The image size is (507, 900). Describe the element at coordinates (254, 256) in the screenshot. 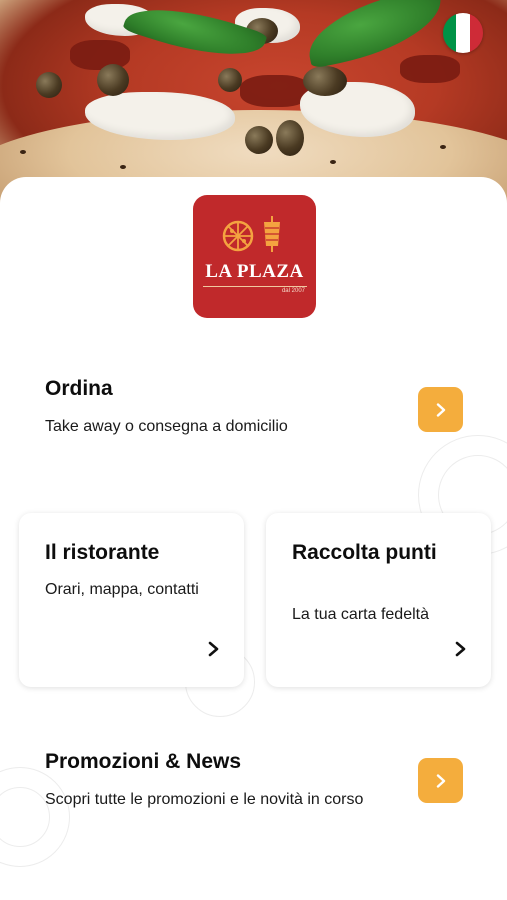

I see `la-plaza-logo: LA PLAZA dal 2007` at that location.